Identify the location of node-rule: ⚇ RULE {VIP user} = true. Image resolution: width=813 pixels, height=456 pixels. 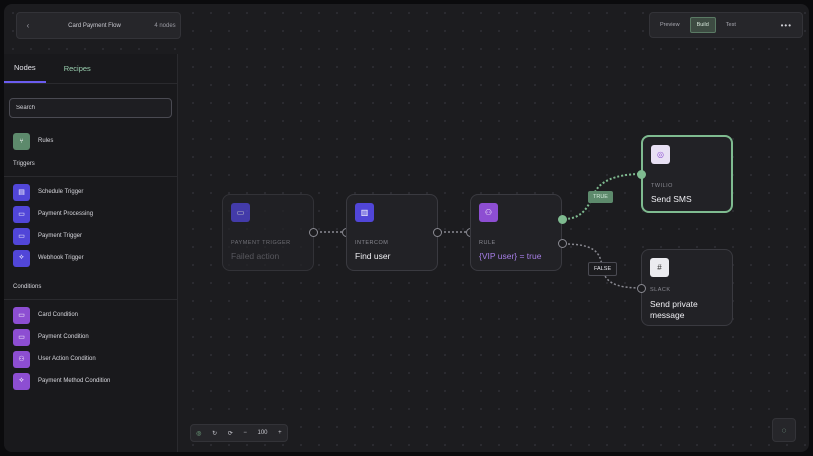
(516, 232).